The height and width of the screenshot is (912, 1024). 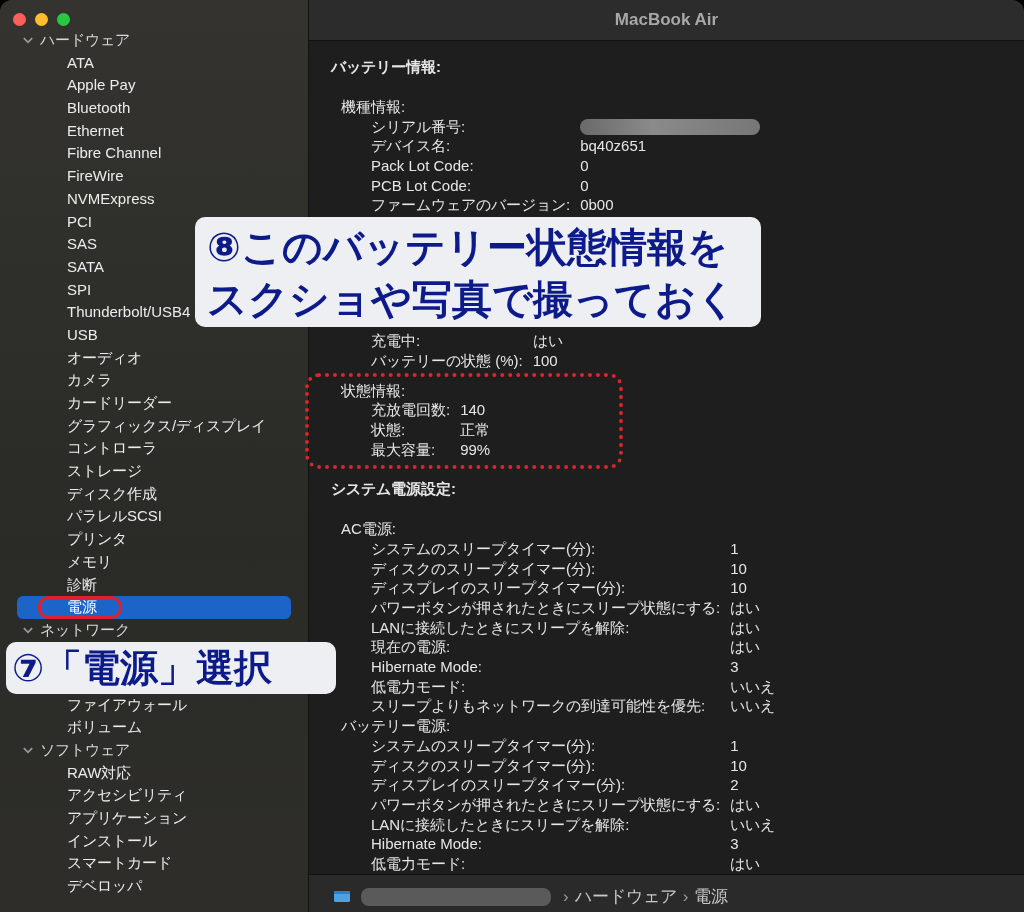 What do you see at coordinates (411, 410) in the screenshot?
I see `field-label: 充放電回数:` at bounding box center [411, 410].